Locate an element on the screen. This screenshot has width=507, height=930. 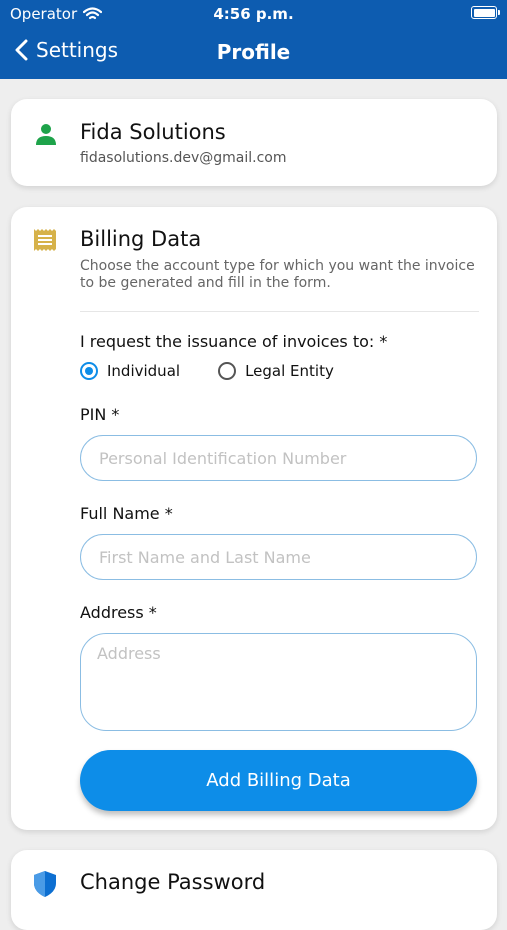
invoice-type-radio-group: Individual Legal Entity is located at coordinates (226, 371).